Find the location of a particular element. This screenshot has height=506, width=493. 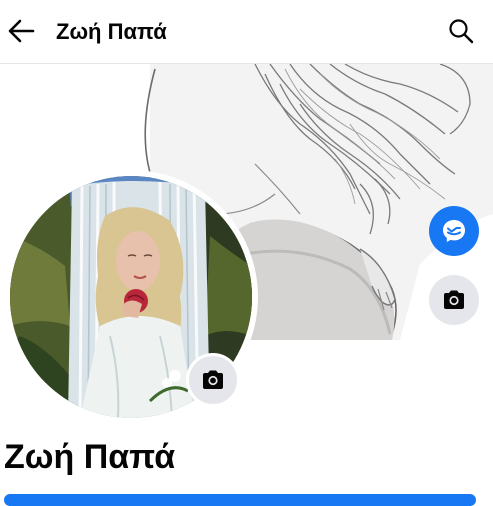

messenger-icon is located at coordinates (454, 231).